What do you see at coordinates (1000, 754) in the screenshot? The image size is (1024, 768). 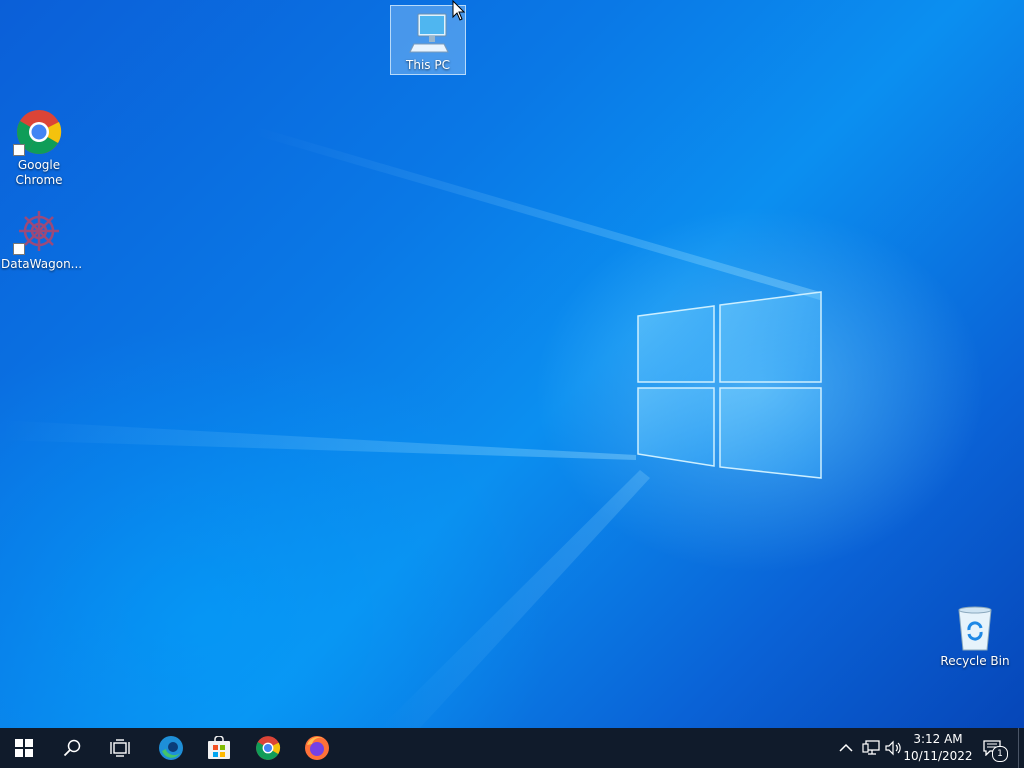 I see `notification-count-badge: 1` at bounding box center [1000, 754].